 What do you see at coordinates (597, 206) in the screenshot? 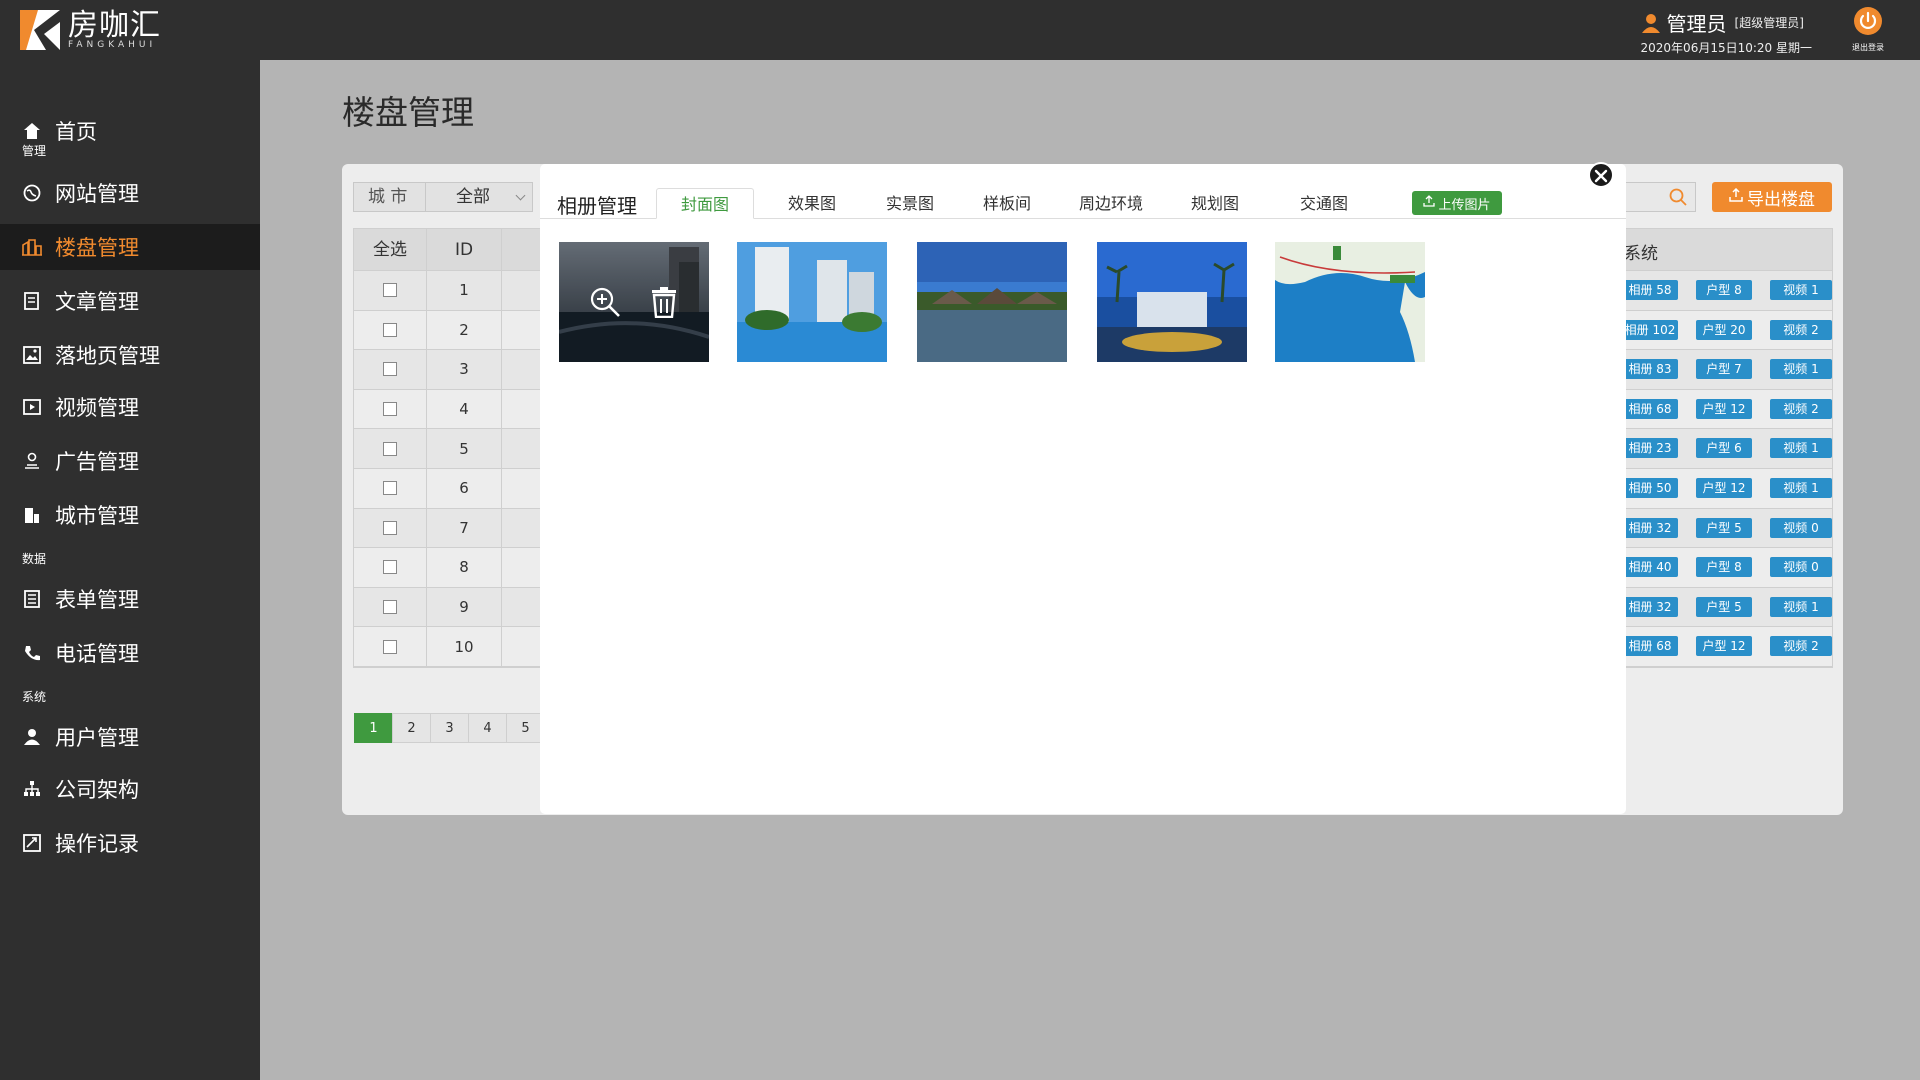
I see `modal-title: 相册管理` at bounding box center [597, 206].